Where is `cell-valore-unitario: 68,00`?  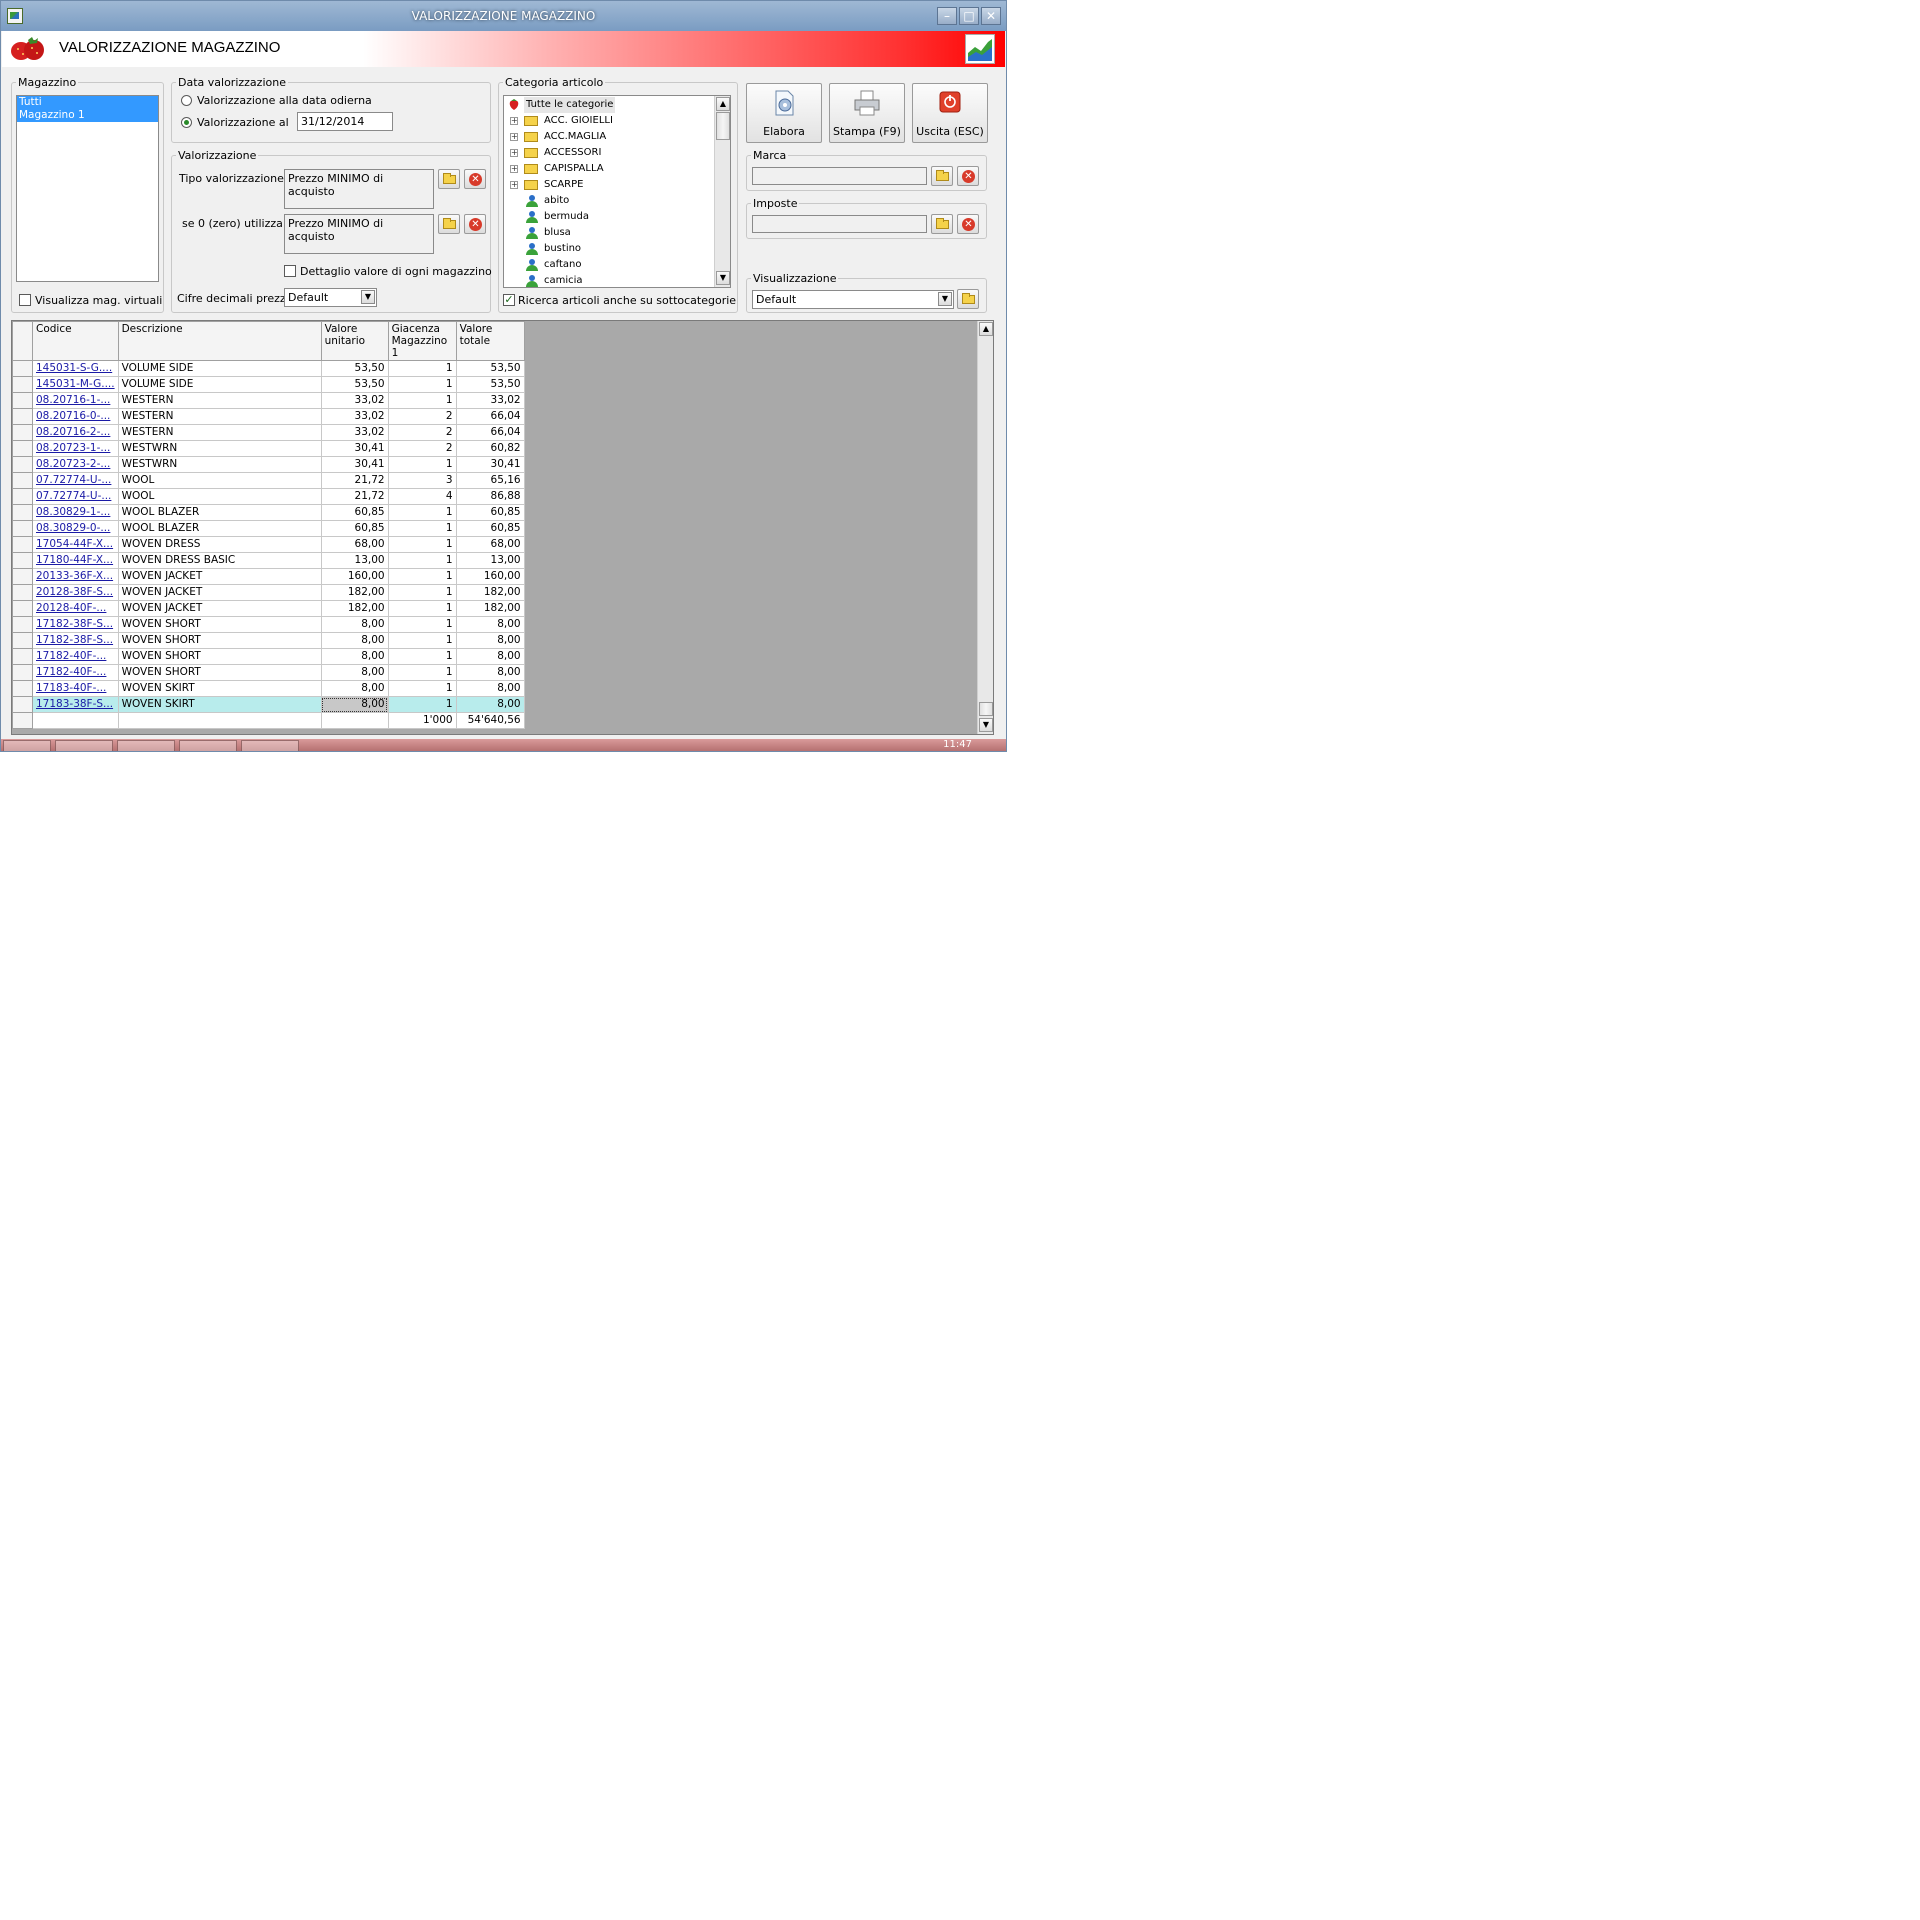 cell-valore-unitario: 68,00 is located at coordinates (354, 544).